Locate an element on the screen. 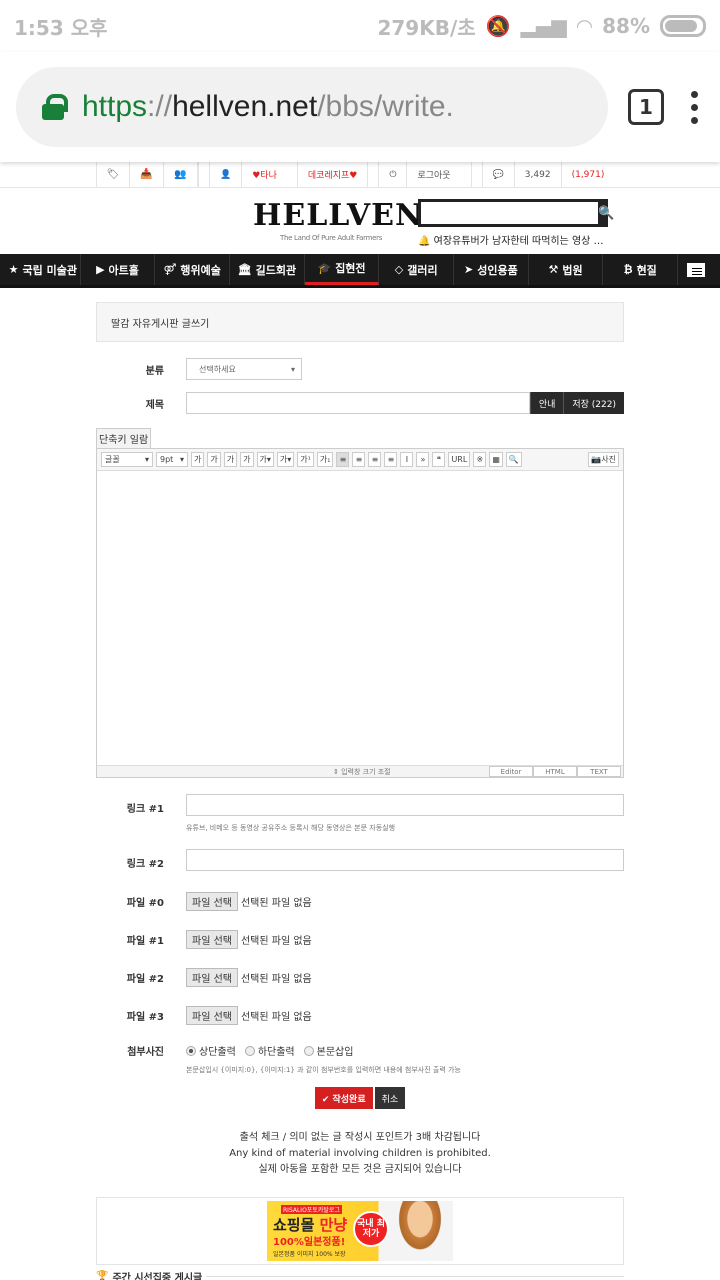 Image resolution: width=720 pixels, height=1280 pixels. link1-input is located at coordinates (405, 805).